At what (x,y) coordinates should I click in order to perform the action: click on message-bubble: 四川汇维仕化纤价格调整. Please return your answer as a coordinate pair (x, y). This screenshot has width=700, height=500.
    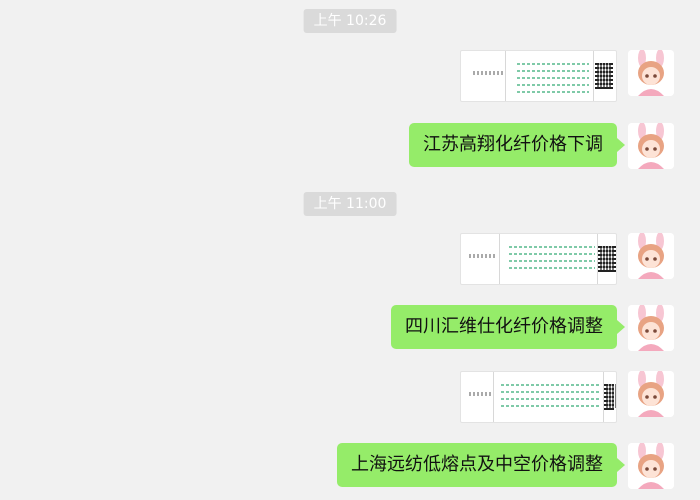
    Looking at the image, I should click on (508, 327).